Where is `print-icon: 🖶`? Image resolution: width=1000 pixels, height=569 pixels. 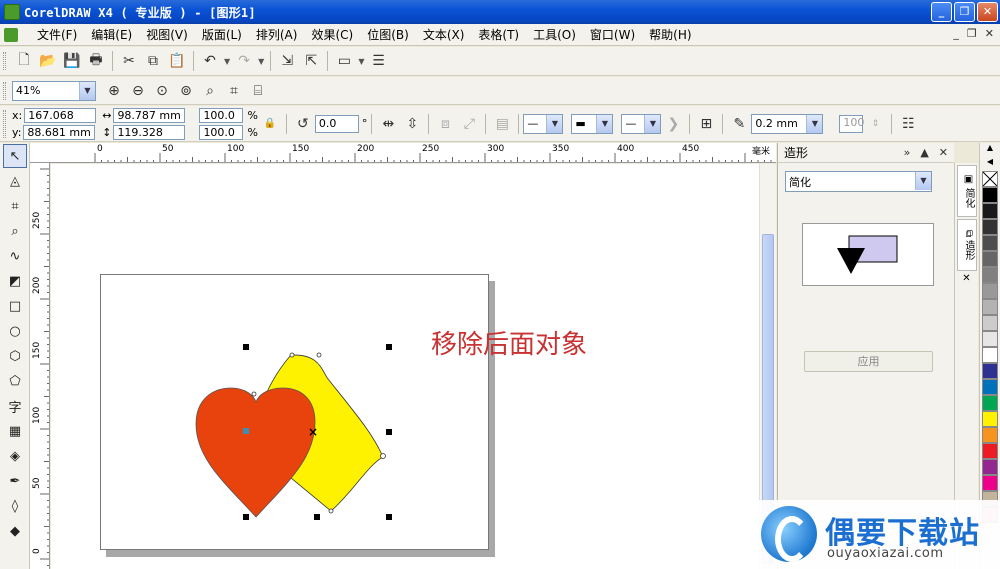
print-icon: 🖶 is located at coordinates (96, 61).